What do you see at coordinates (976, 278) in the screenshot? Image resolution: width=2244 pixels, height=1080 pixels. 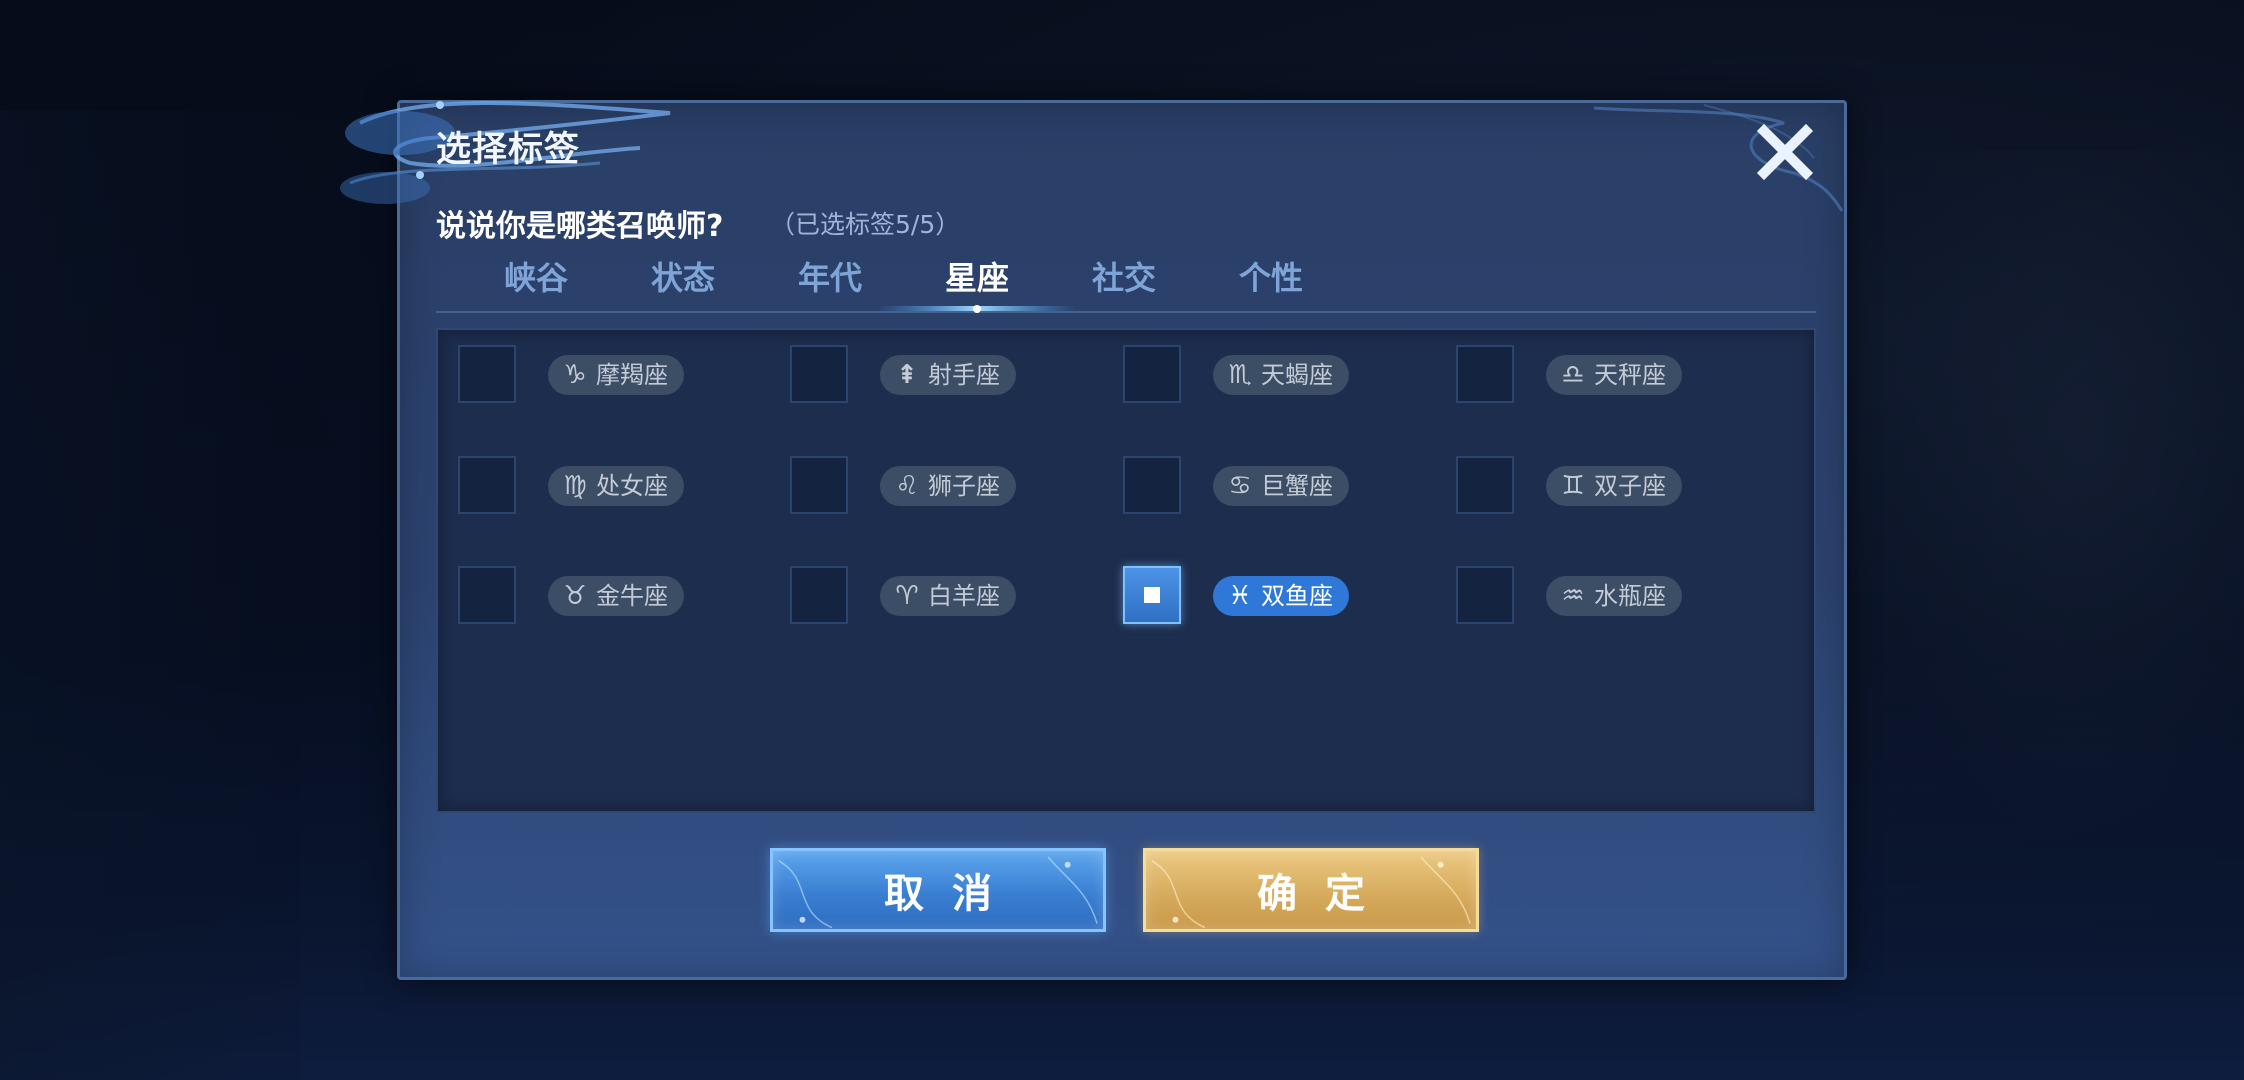 I see `tab-zodiac-label: 星座` at bounding box center [976, 278].